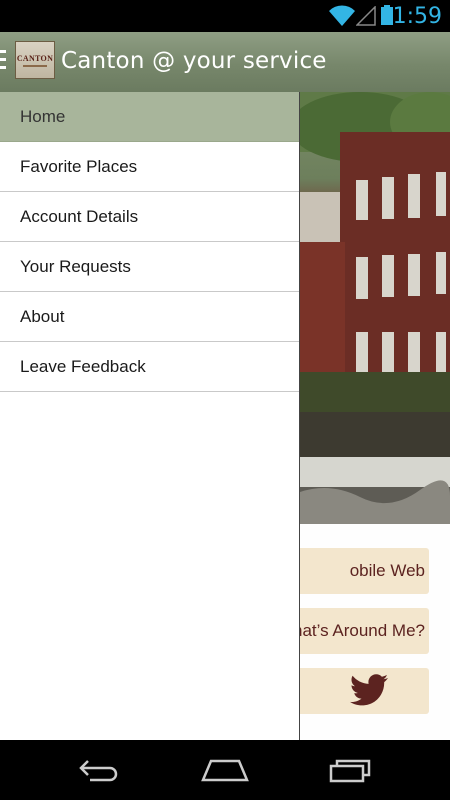 This screenshot has height=800, width=450. What do you see at coordinates (387, 15) in the screenshot?
I see `battery-icon` at bounding box center [387, 15].